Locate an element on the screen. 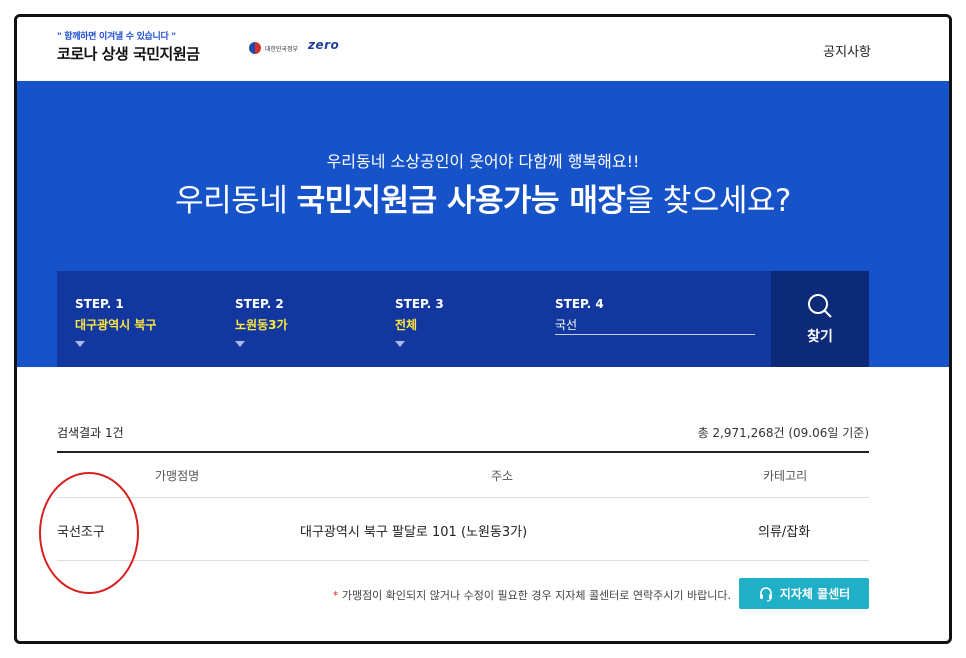 This screenshot has height=658, width=966. step-1-select: STEP. 1 대구광역시 북구 is located at coordinates (115, 322).